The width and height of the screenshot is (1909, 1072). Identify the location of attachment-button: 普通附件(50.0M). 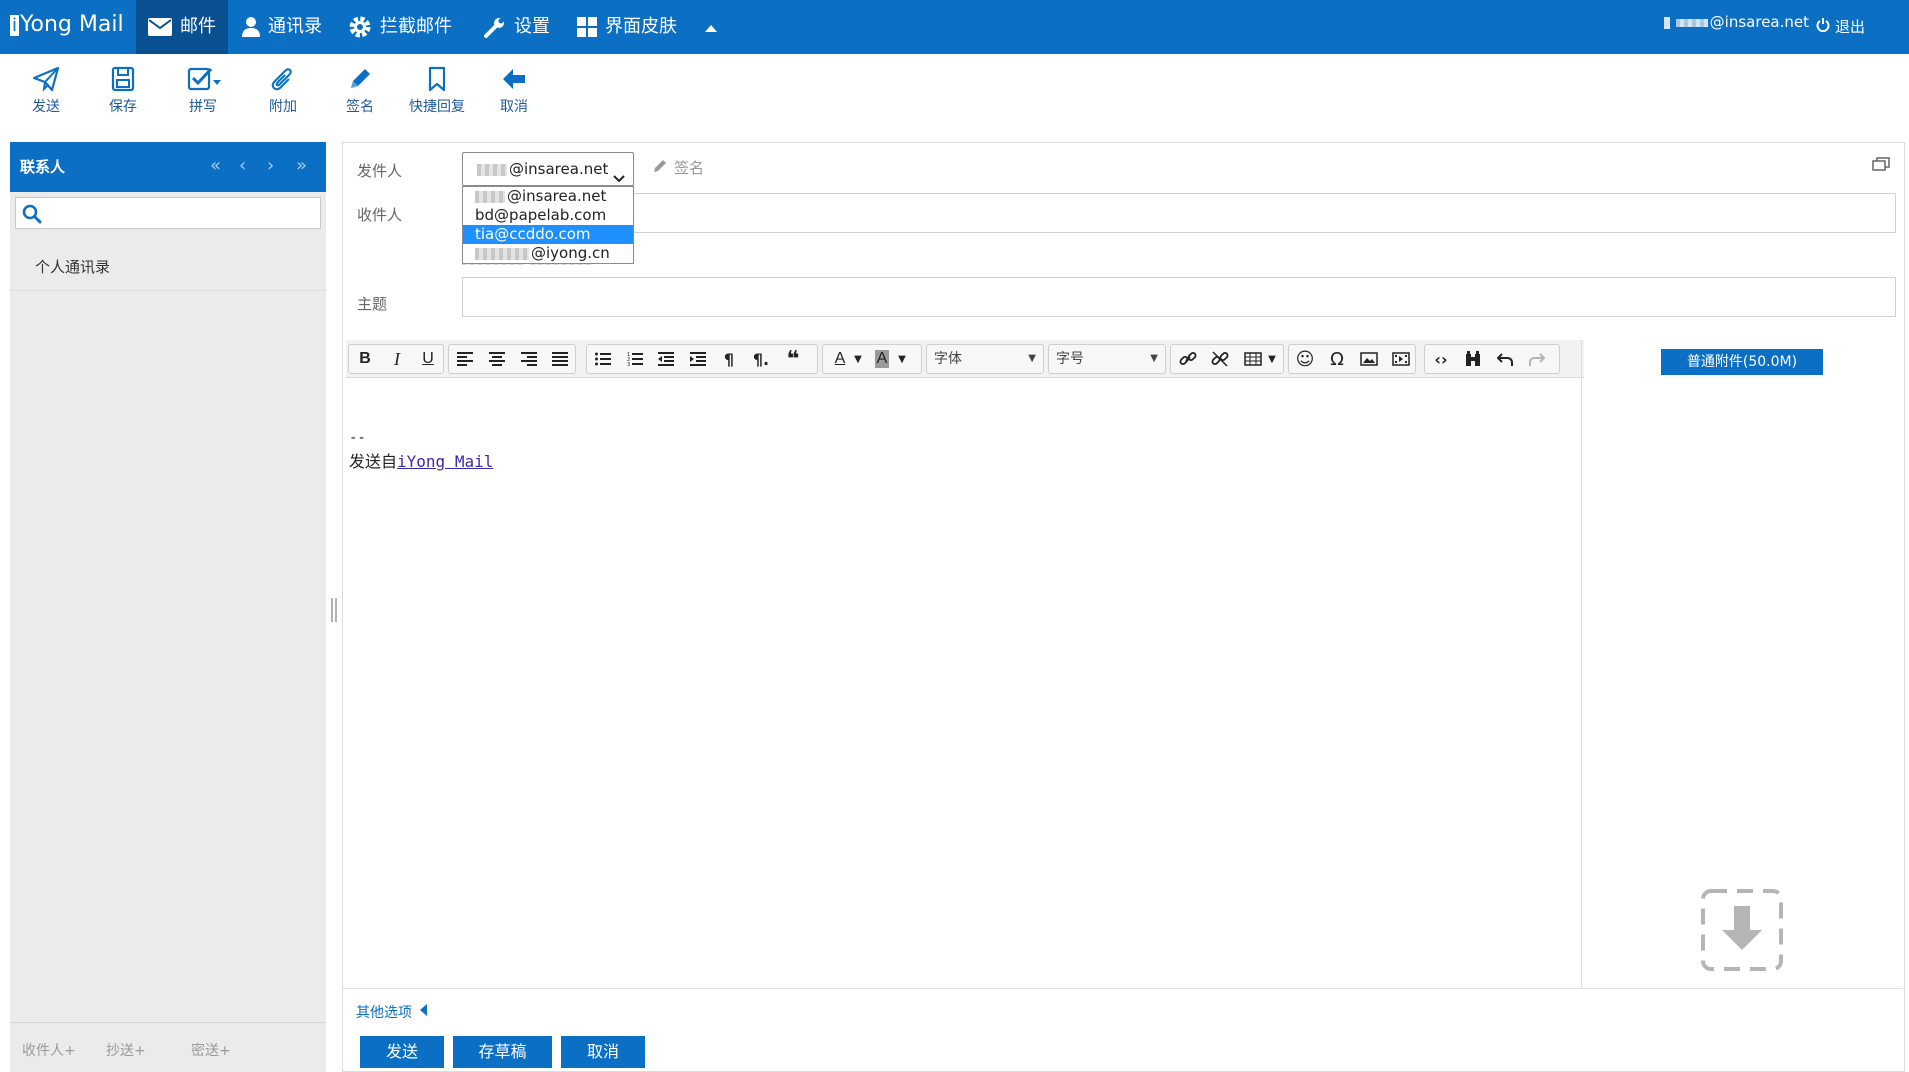
(1742, 362).